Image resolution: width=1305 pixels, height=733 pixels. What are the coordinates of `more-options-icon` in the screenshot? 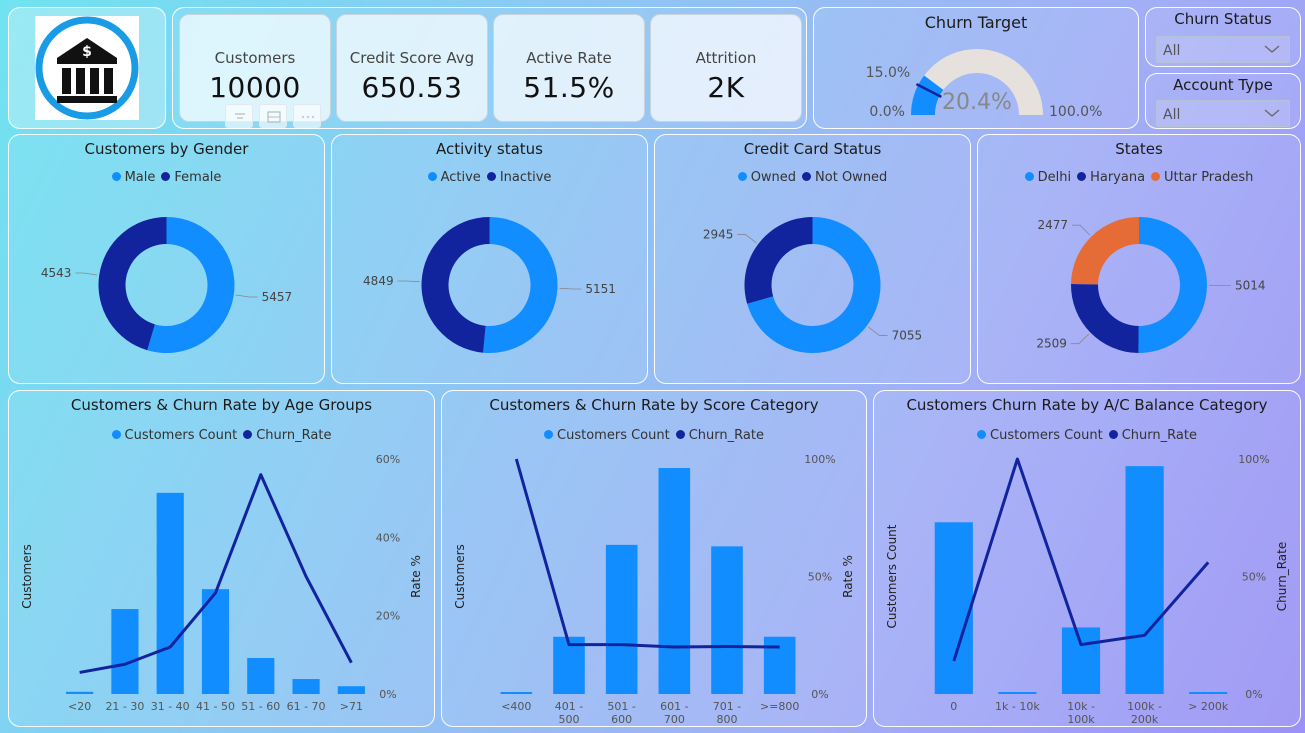 It's located at (307, 116).